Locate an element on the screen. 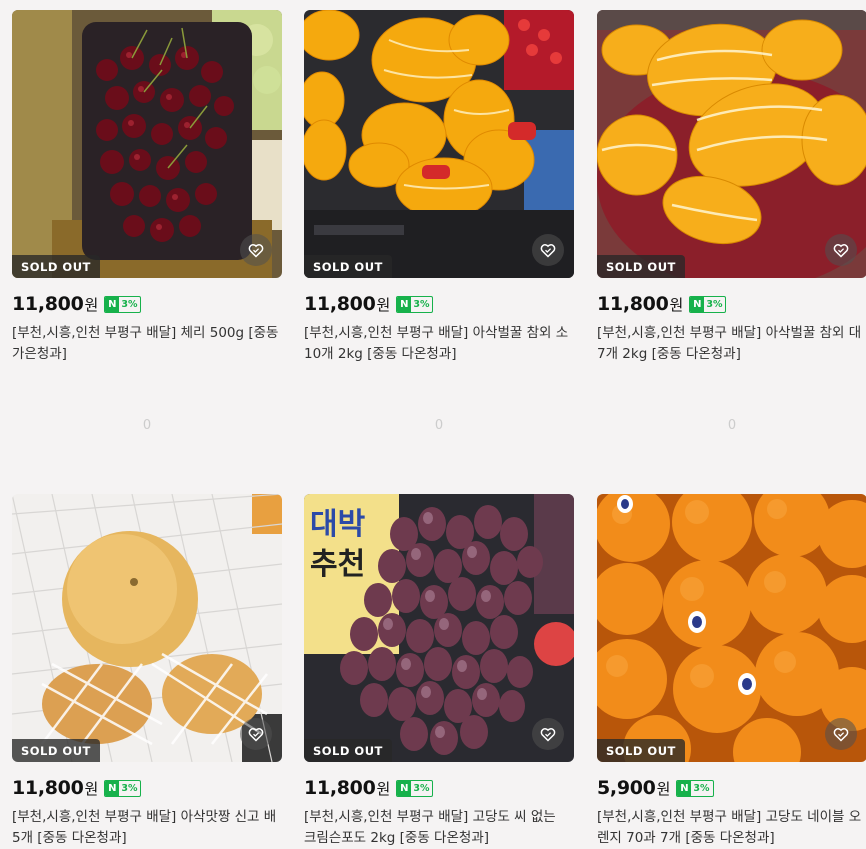  sign-text: 대박 is located at coordinates (338, 524).